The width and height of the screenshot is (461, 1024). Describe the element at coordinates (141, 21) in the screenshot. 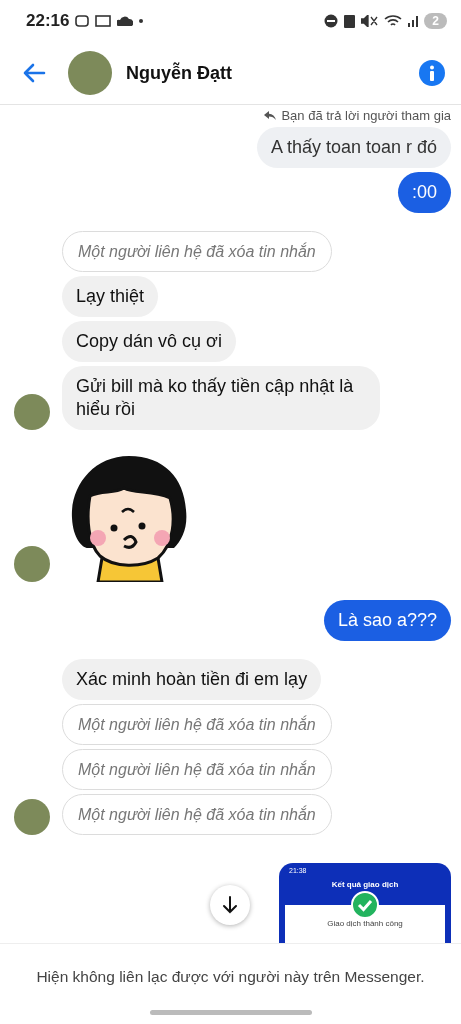

I see `dot-icon` at that location.